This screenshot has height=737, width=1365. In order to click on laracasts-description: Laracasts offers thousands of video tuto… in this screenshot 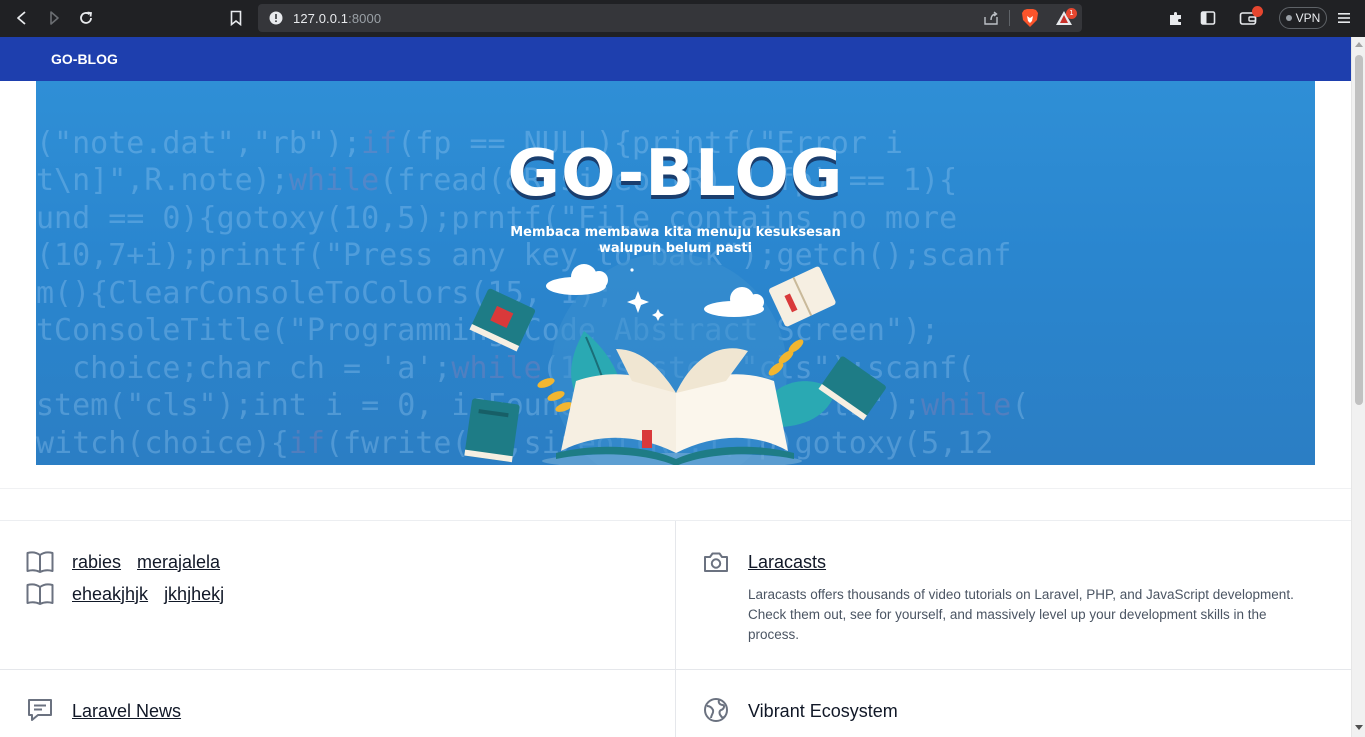, I will do `click(1021, 614)`.